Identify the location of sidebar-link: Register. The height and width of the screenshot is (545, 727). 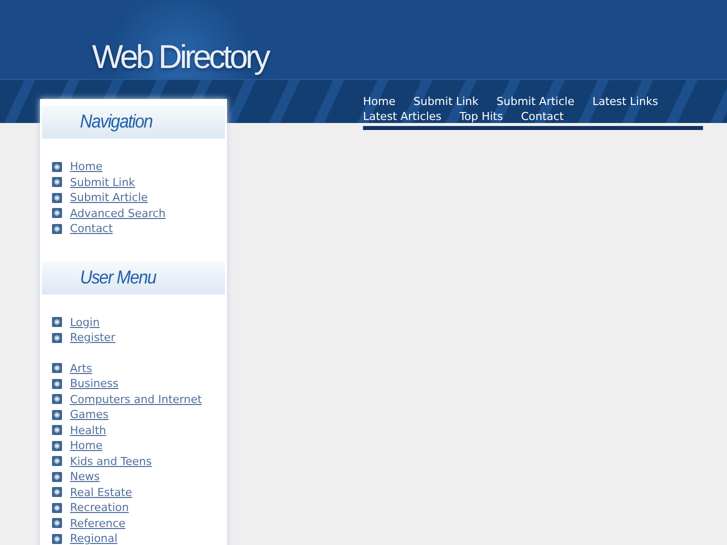
(93, 337).